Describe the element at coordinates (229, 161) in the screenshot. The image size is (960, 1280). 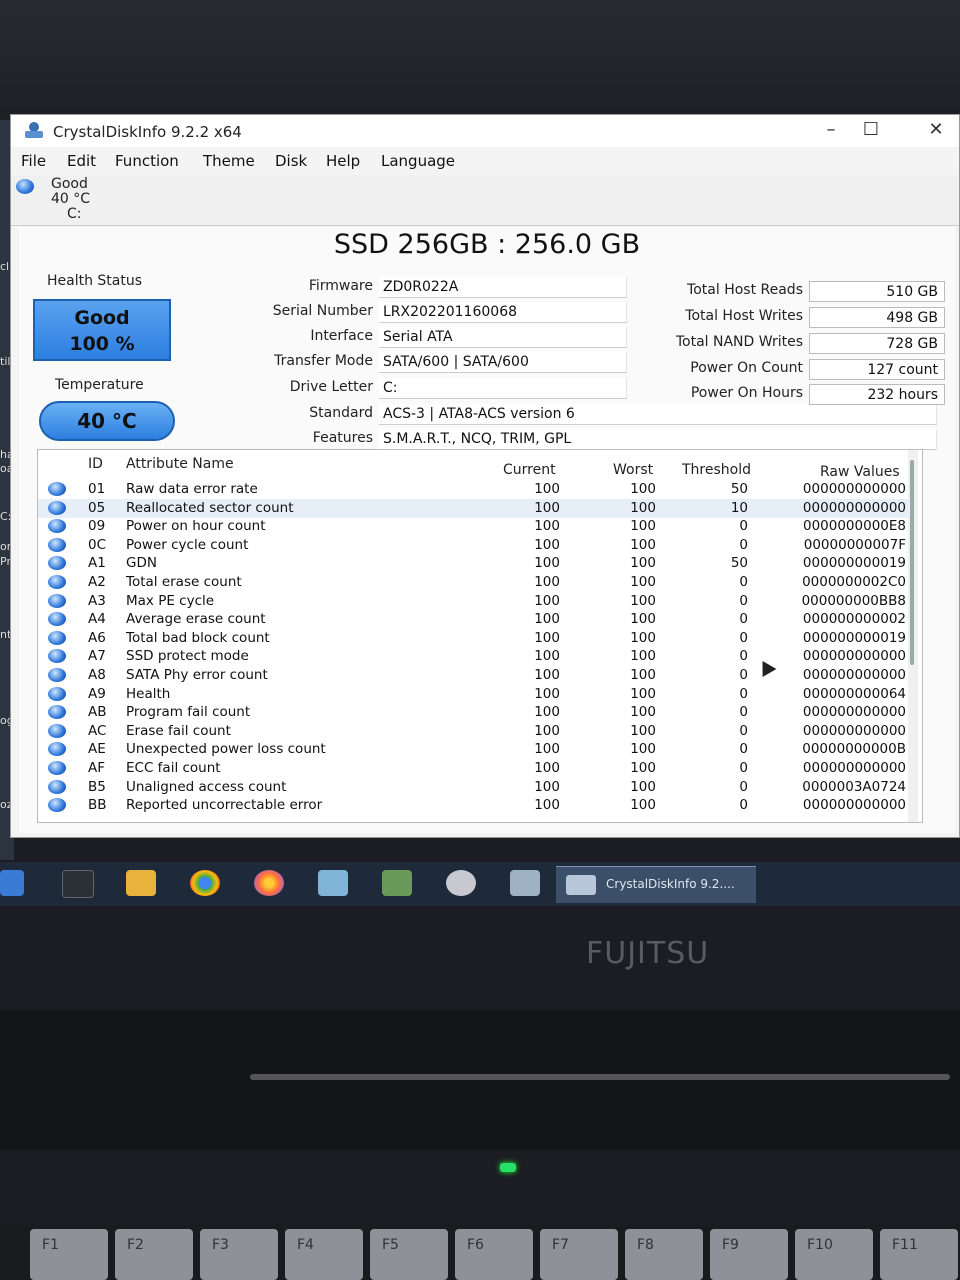
I see `menu-theme: Theme` at that location.